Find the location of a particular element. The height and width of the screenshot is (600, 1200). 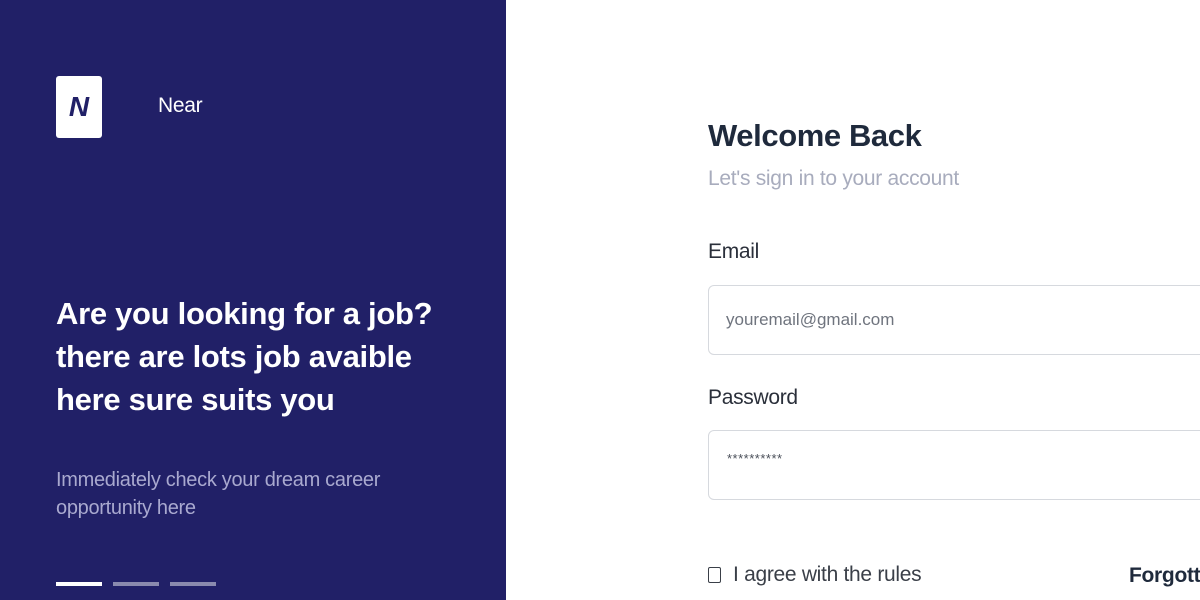

forgot-password-link: Forgotte is located at coordinates (1164, 576).